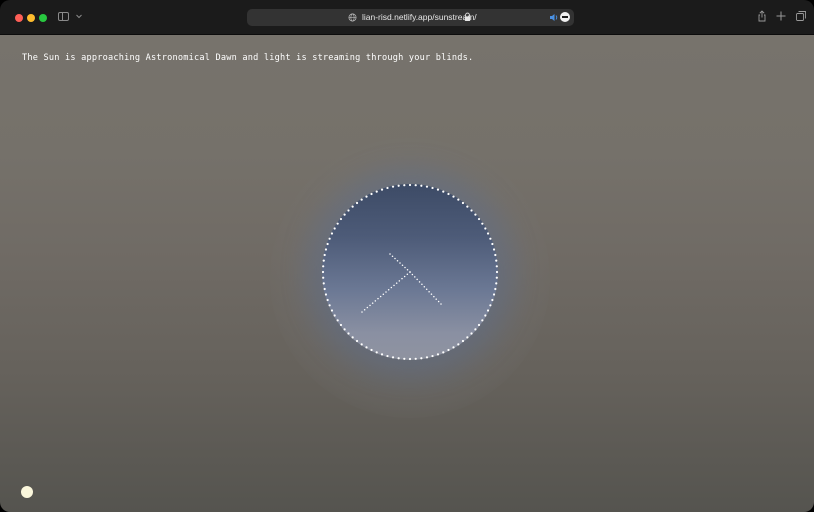  Describe the element at coordinates (410, 17) in the screenshot. I see `address-bar: lian-risd.netlify.app/sunstream/` at that location.